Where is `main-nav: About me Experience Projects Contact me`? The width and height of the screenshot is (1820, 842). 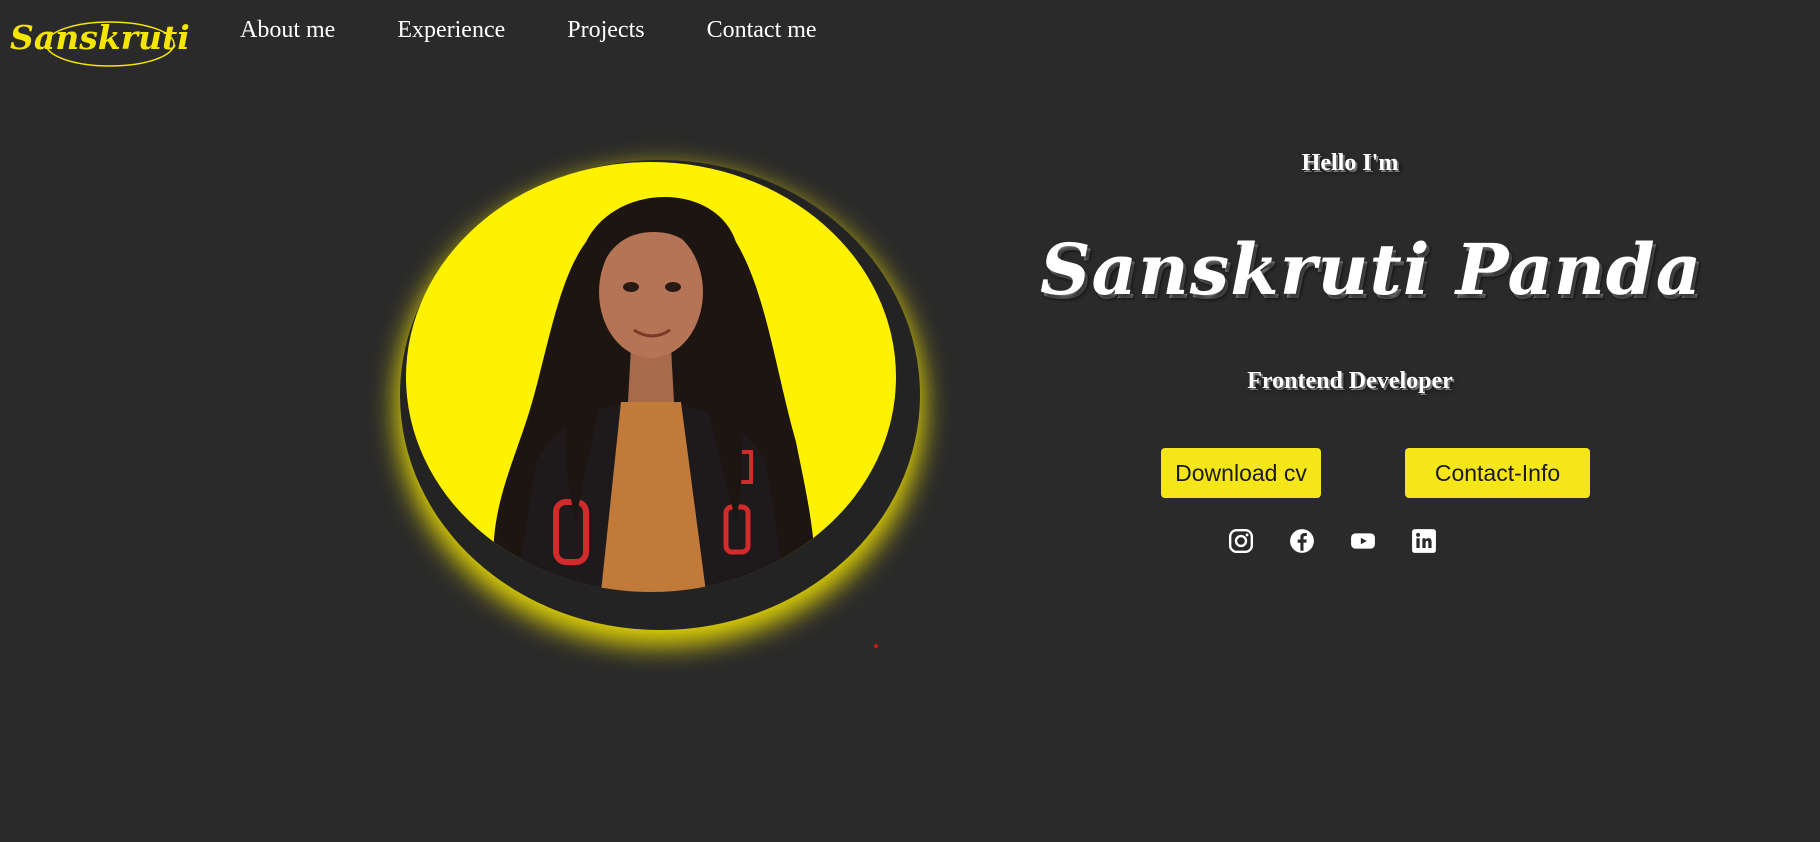 main-nav: About me Experience Projects Contact me is located at coordinates (559, 30).